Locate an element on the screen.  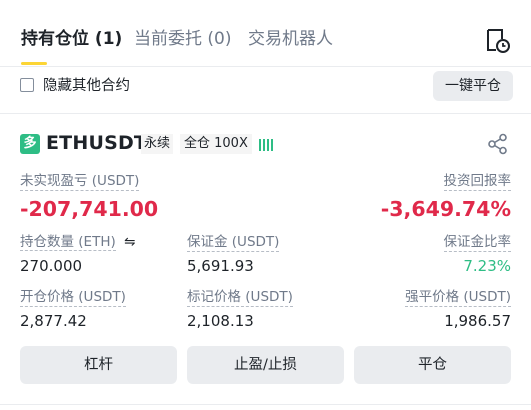
roi-value: -3,649.74% is located at coordinates (445, 209).